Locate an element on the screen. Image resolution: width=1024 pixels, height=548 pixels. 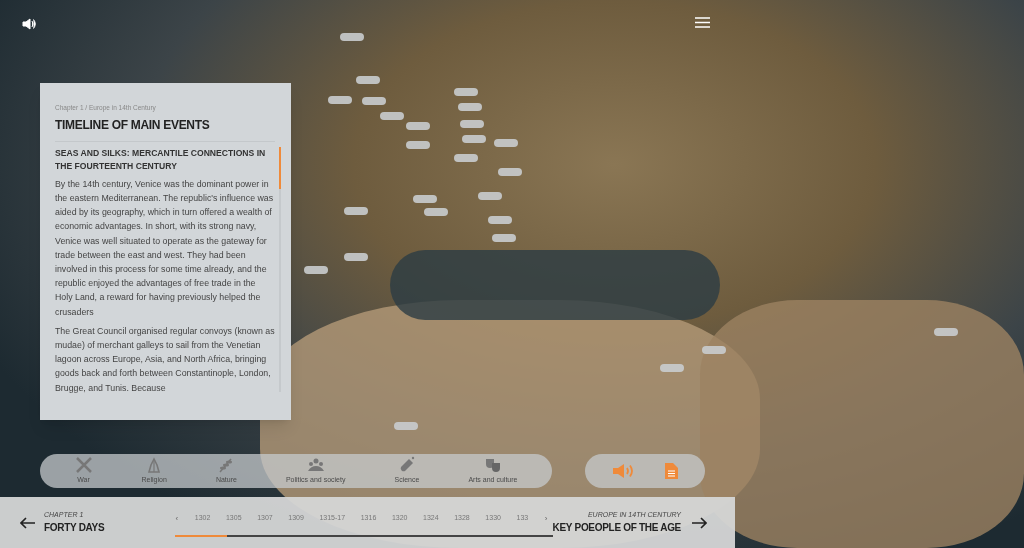
crossed-swords-icon is located at coordinates (83, 465).